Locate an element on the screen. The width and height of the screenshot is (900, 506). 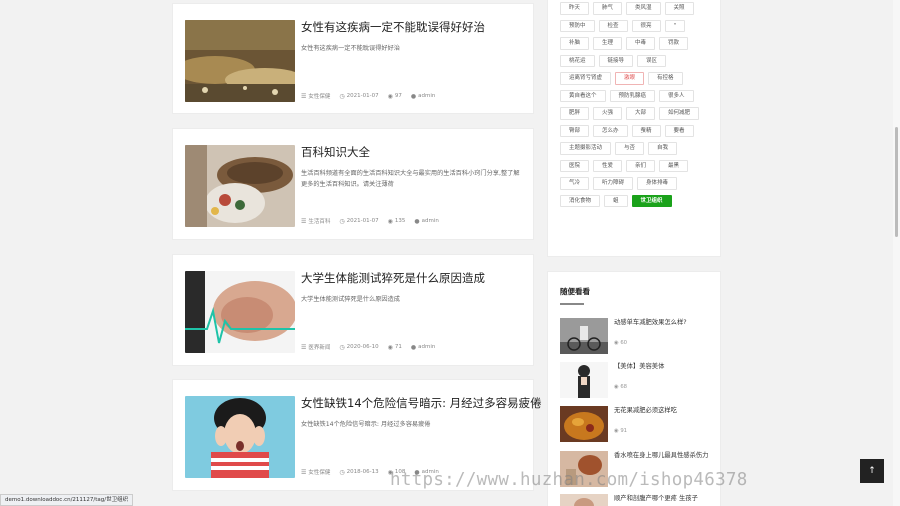
article-views: 71 is located at coordinates (398, 347).